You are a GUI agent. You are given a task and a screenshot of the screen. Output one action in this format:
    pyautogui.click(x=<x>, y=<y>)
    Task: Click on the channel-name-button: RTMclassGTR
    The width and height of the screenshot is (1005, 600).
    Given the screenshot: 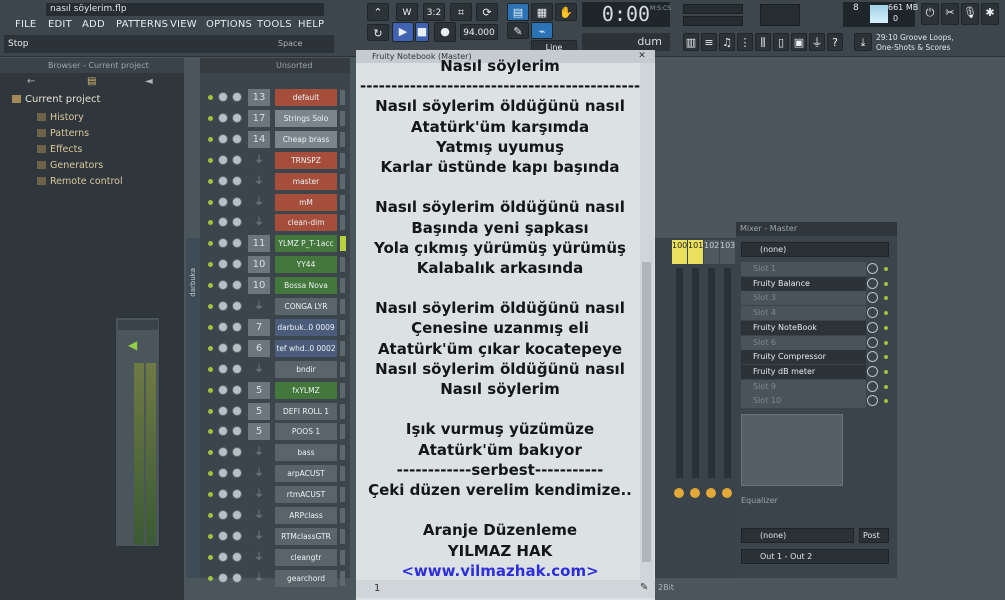 What is the action you would take?
    pyautogui.click(x=306, y=536)
    